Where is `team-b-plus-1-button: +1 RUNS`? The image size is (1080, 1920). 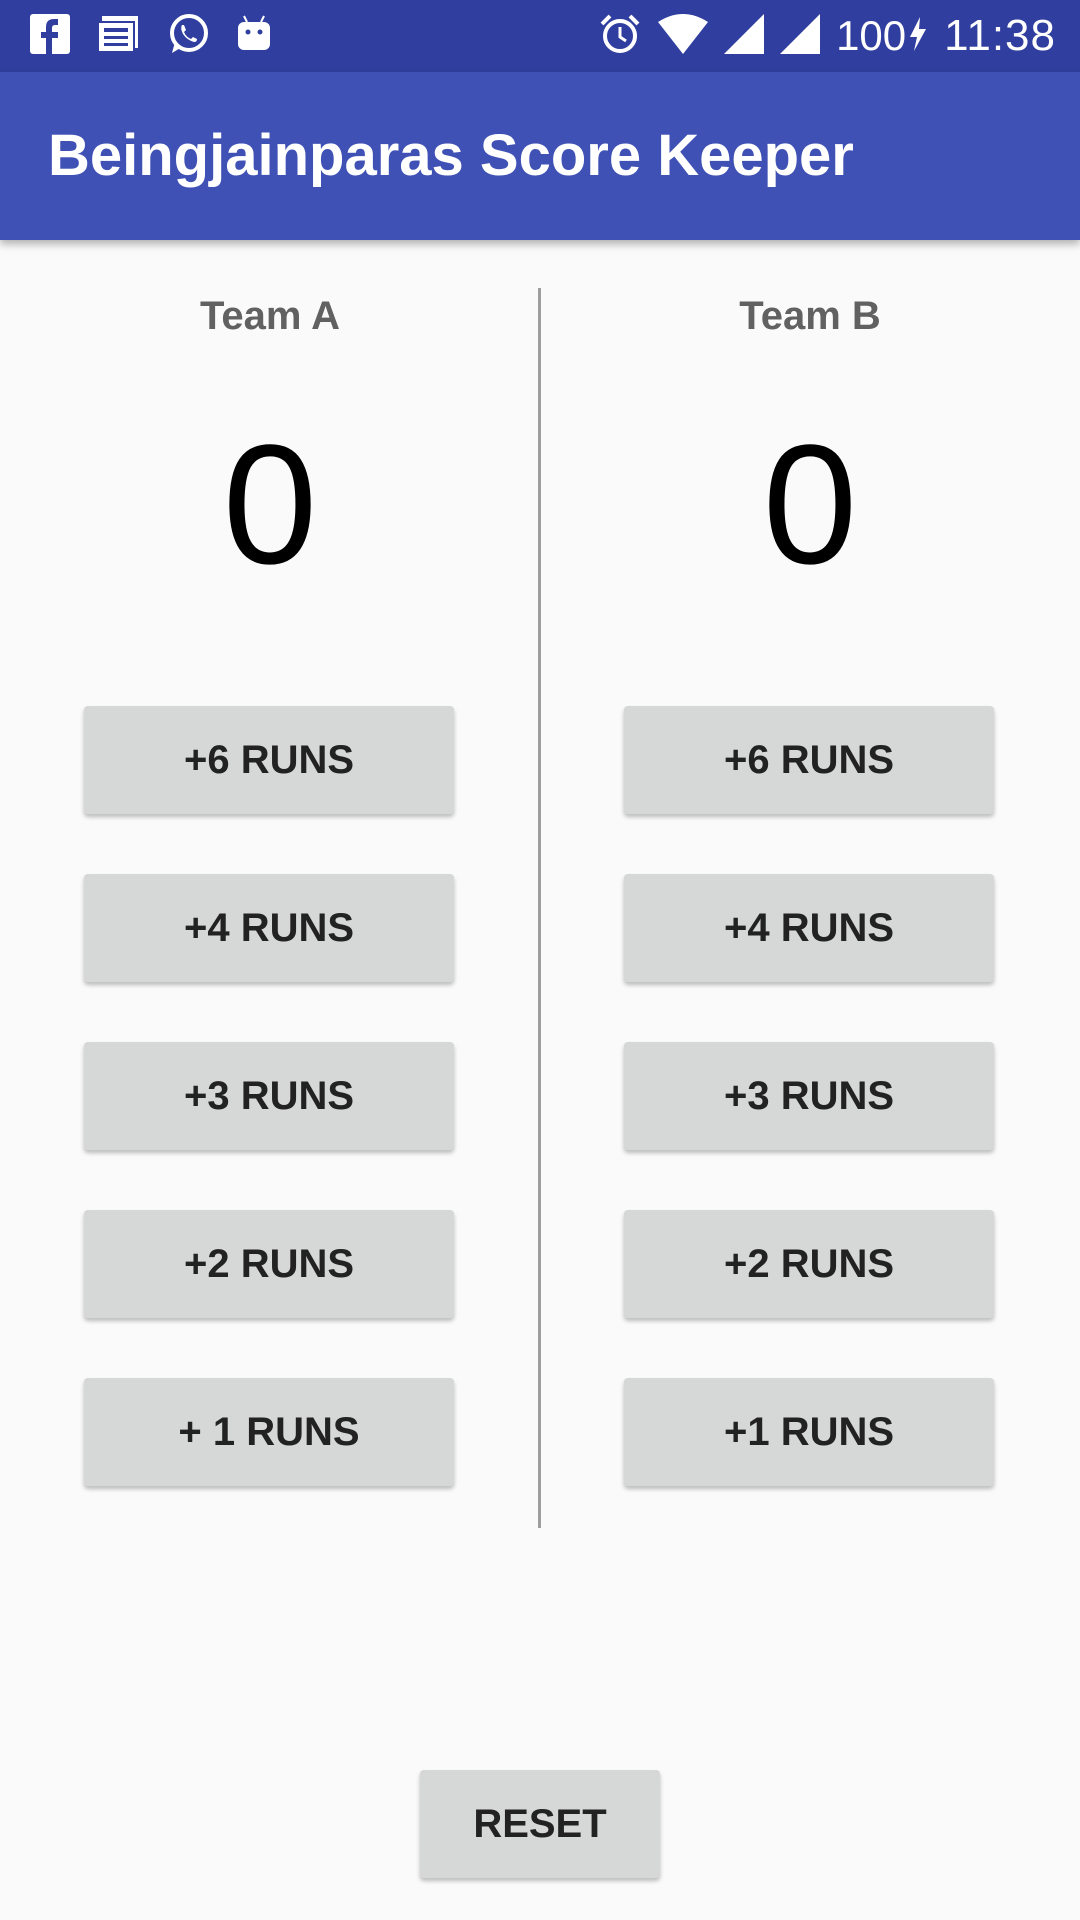 team-b-plus-1-button: +1 RUNS is located at coordinates (809, 1432).